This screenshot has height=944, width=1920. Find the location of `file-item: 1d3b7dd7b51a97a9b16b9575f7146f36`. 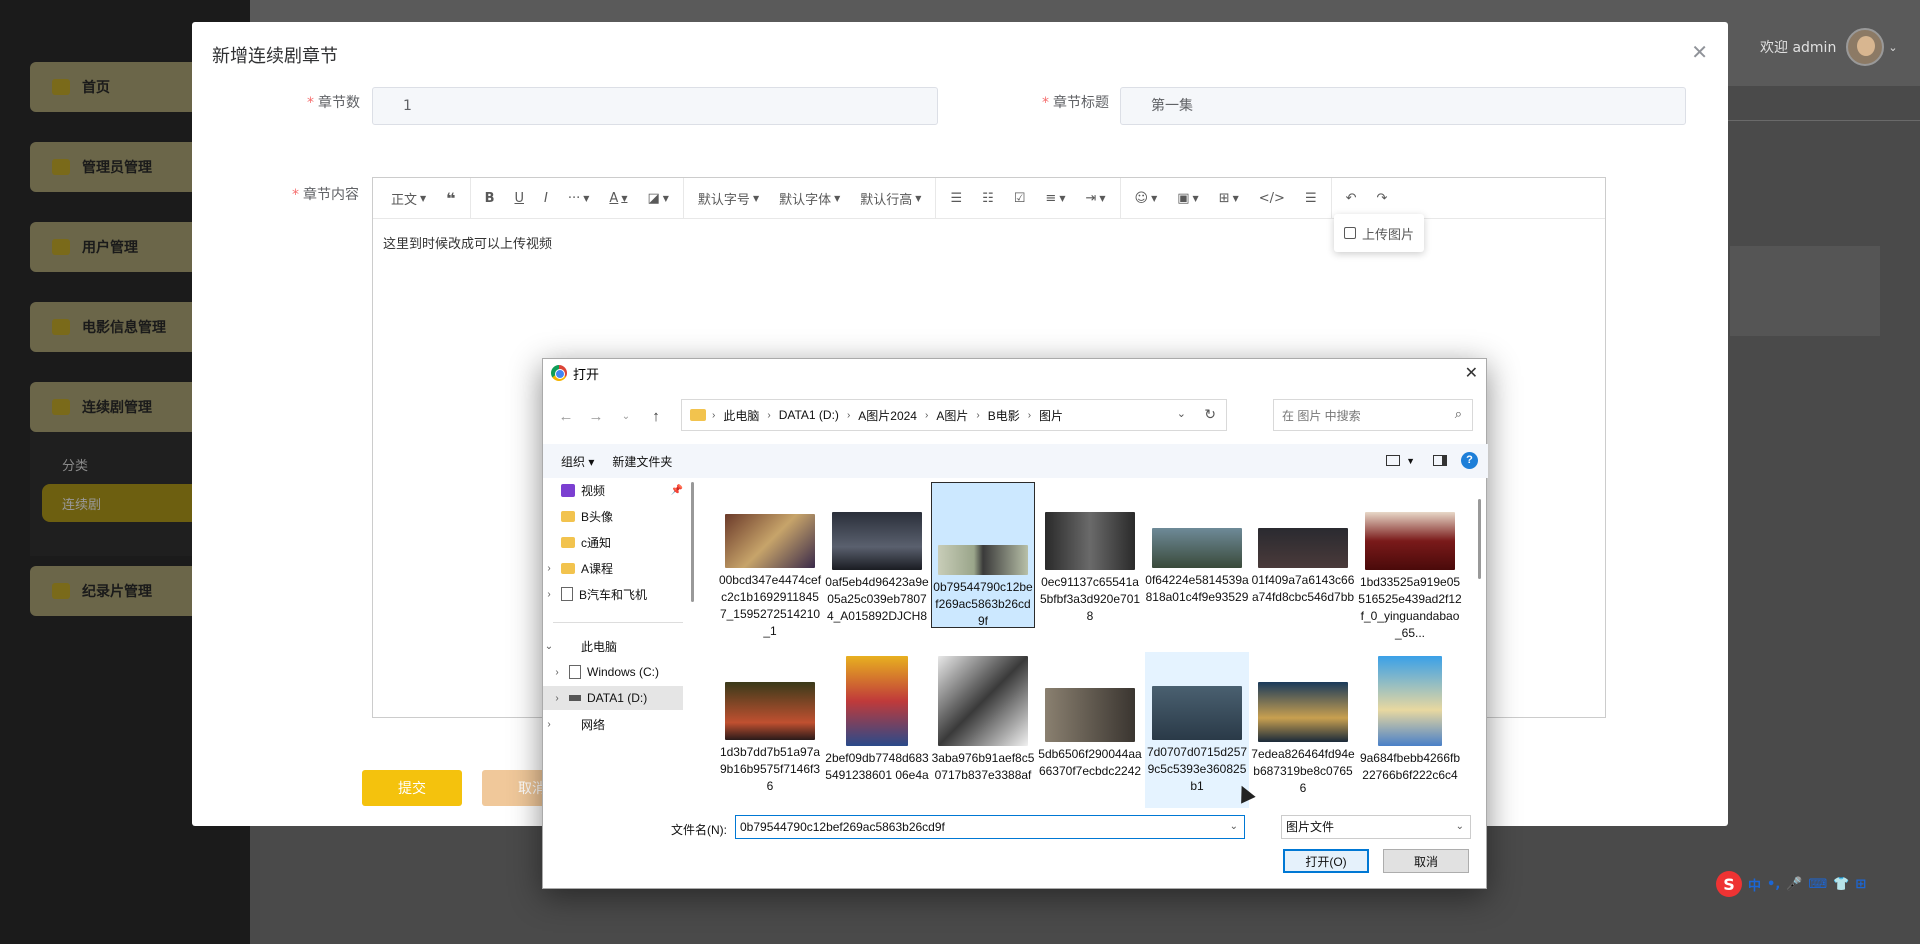

file-item: 1d3b7dd7b51a97a9b16b9575f7146f36 is located at coordinates (770, 738).